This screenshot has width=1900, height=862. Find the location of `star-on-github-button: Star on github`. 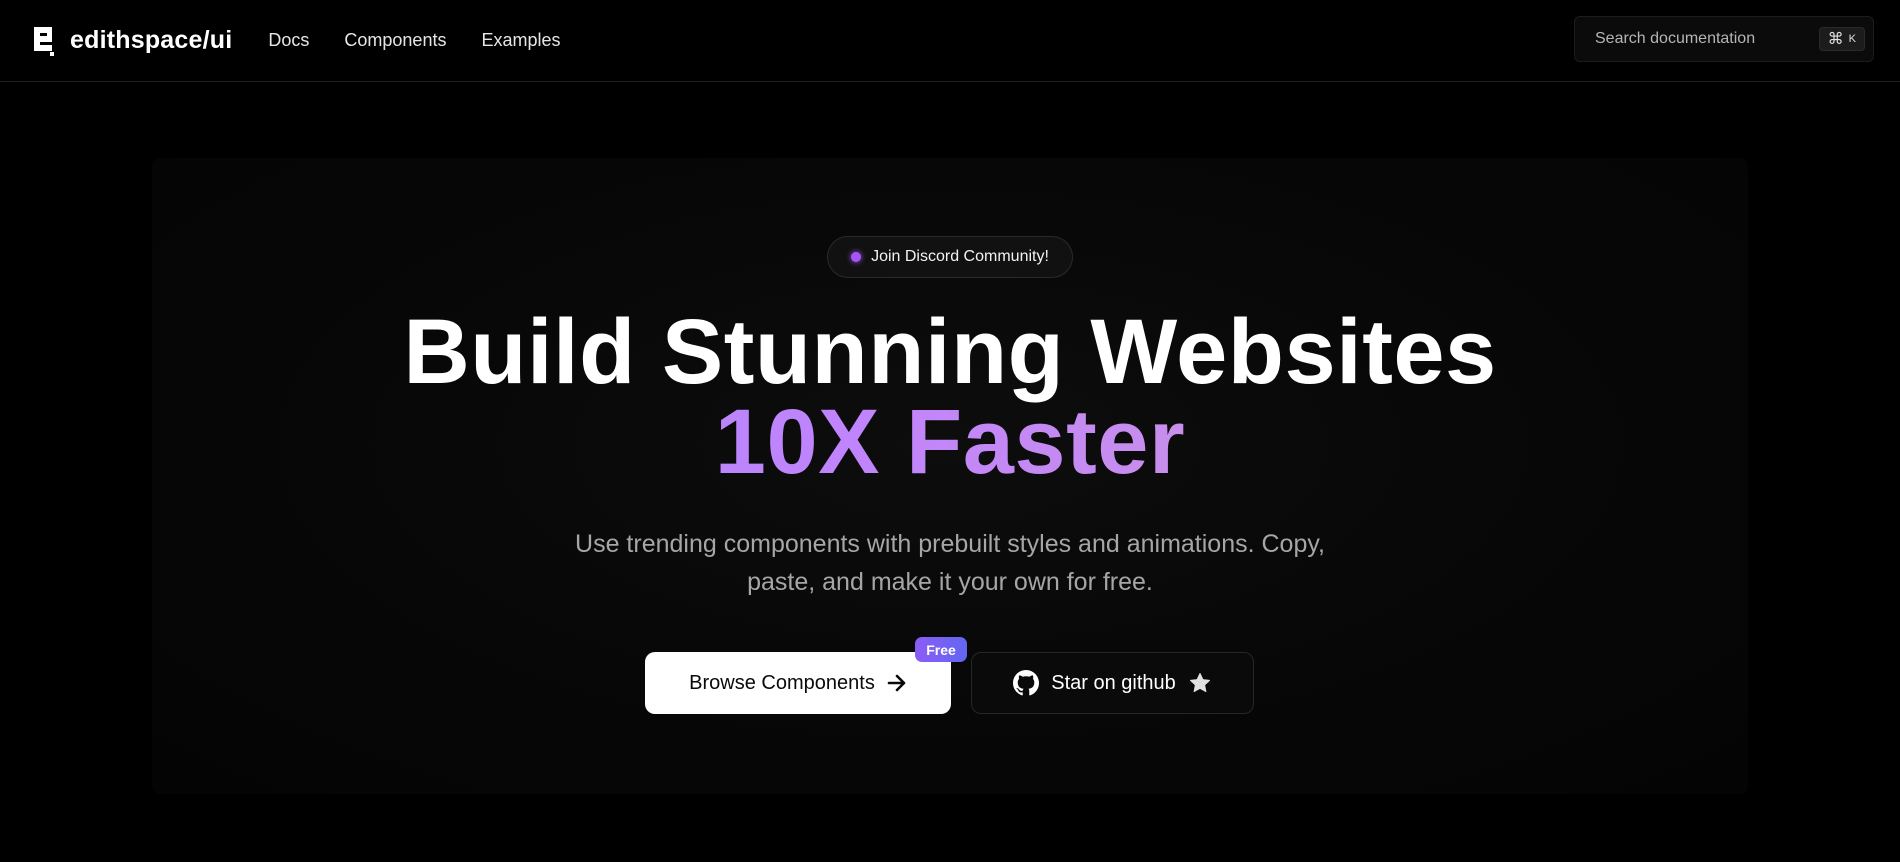

star-on-github-button: Star on github is located at coordinates (1112, 683).